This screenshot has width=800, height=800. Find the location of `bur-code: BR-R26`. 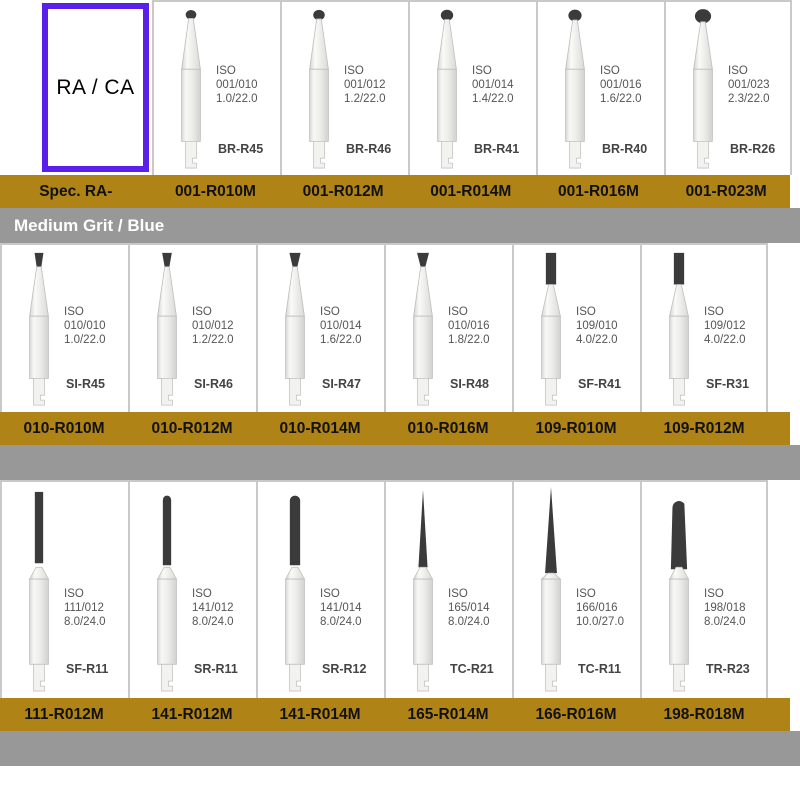

bur-code: BR-R26 is located at coordinates (753, 149).